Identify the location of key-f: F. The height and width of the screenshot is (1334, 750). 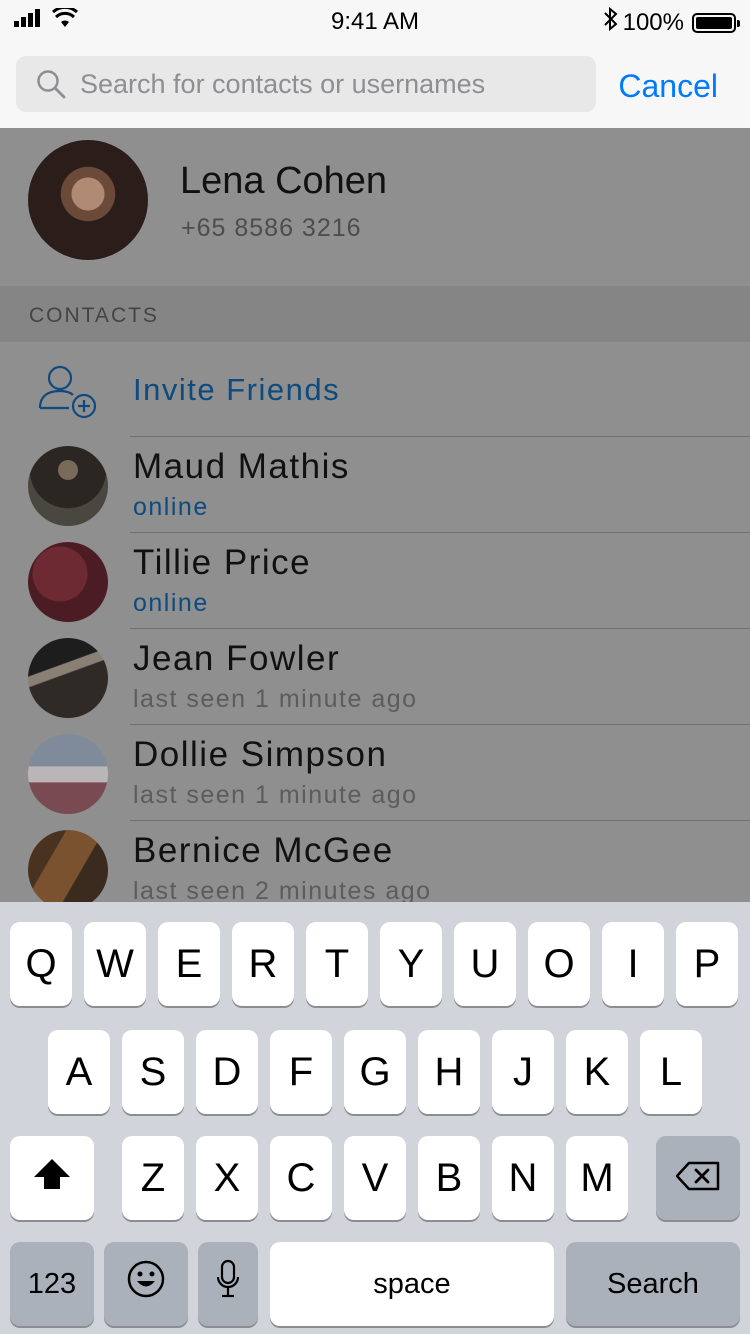
(301, 1072).